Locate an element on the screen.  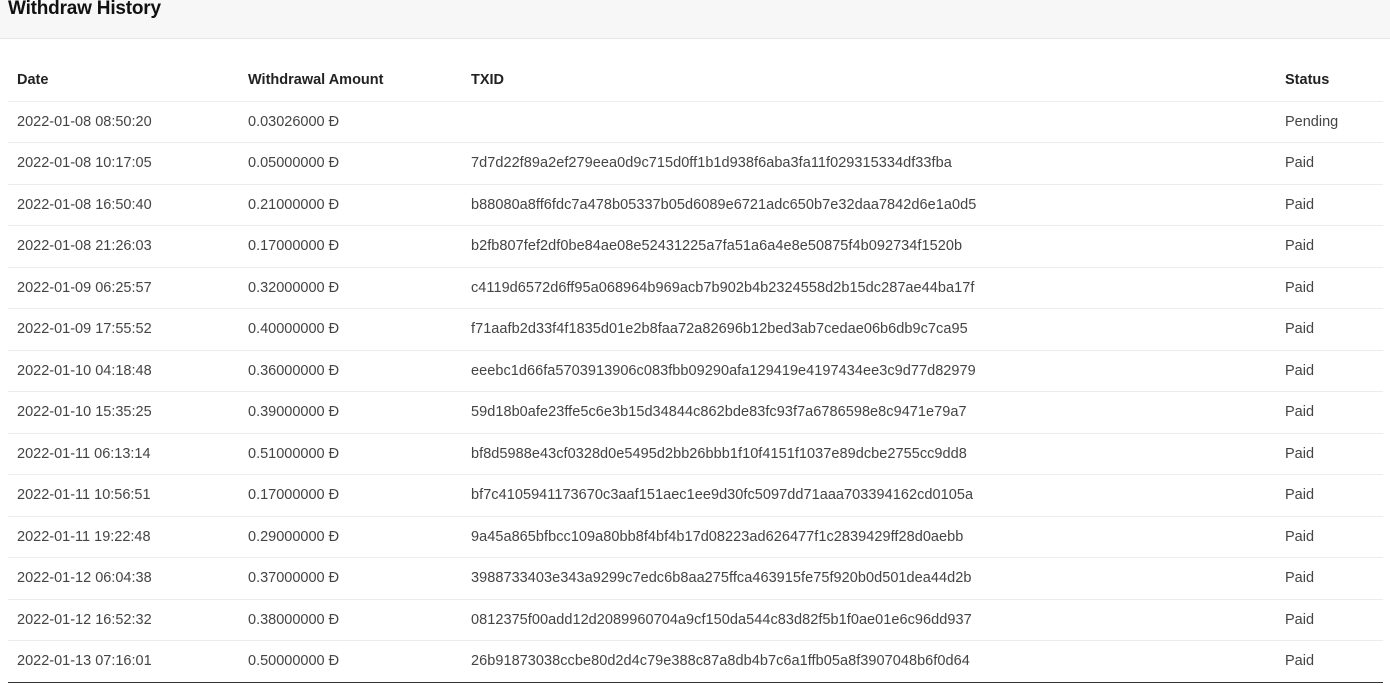
cell-date: 2022-01-11 06:13:14 is located at coordinates (123, 454).